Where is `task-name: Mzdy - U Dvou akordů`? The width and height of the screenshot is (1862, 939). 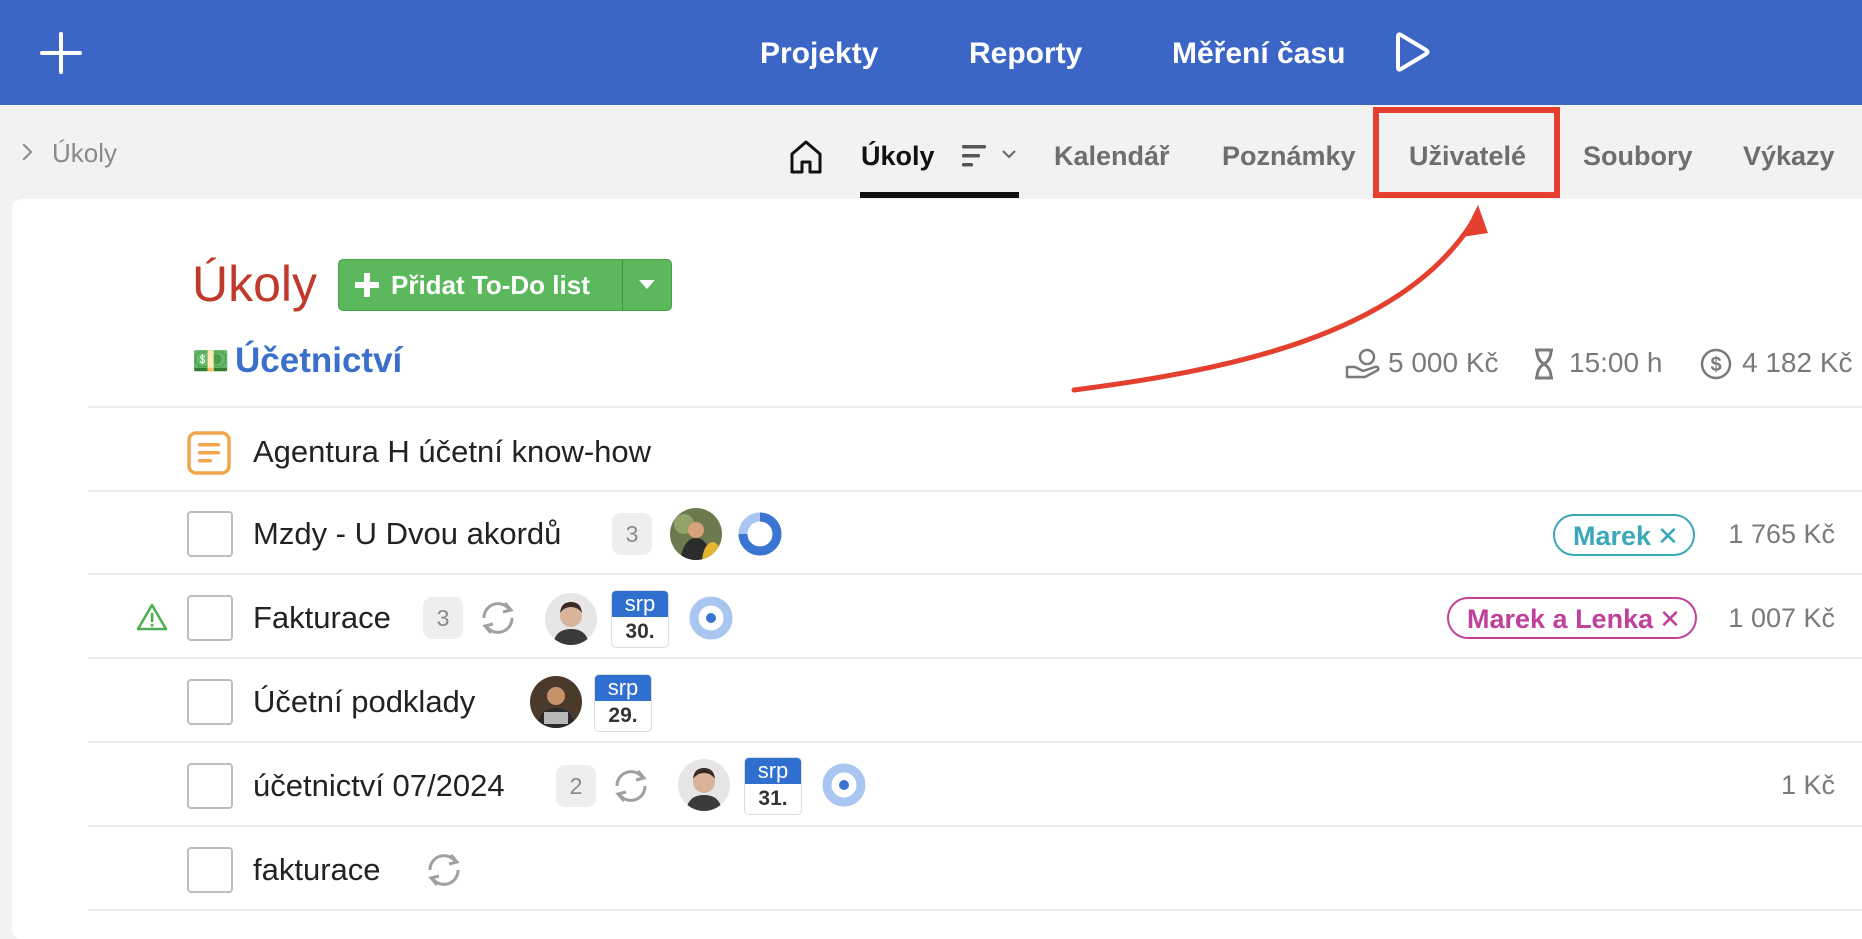 task-name: Mzdy - U Dvou akordů is located at coordinates (407, 534).